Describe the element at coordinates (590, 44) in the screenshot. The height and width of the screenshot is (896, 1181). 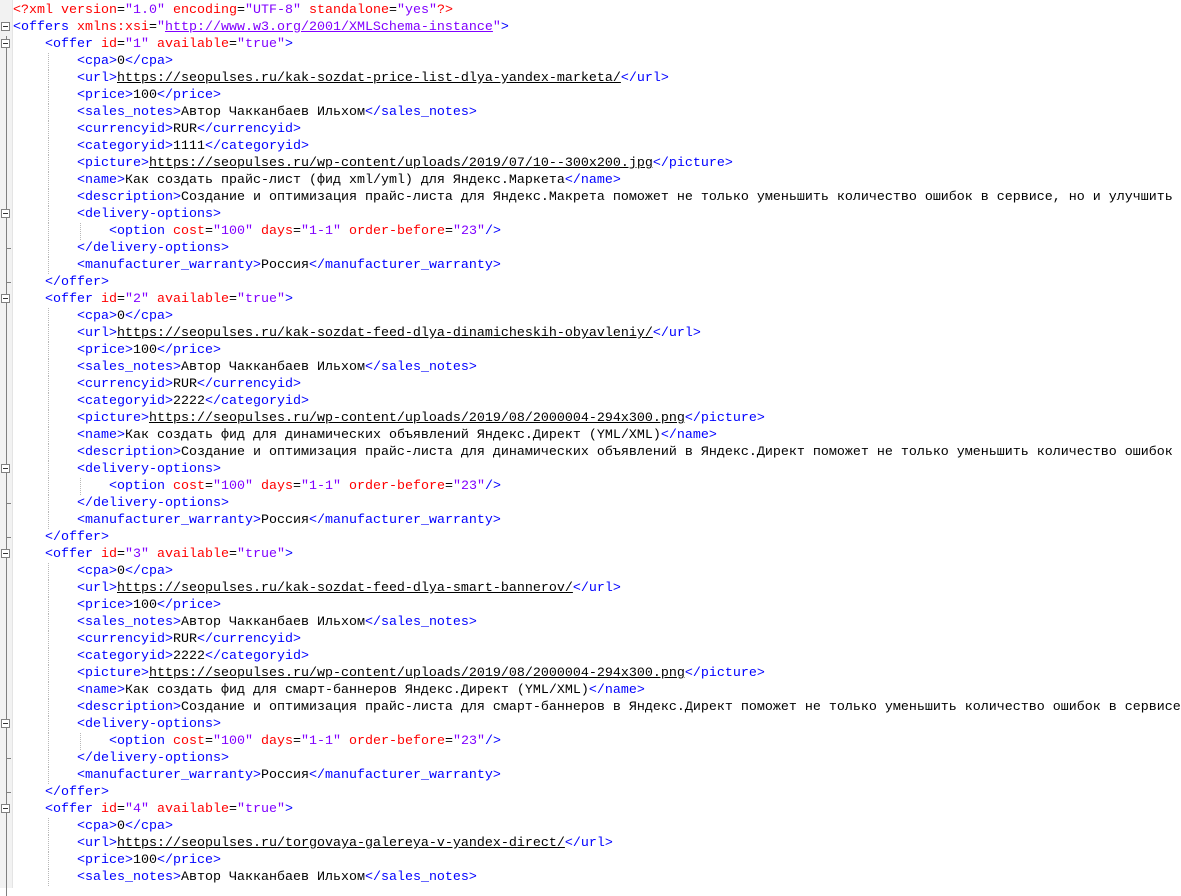
I see `code-line: <offer id="1" available="true">` at that location.